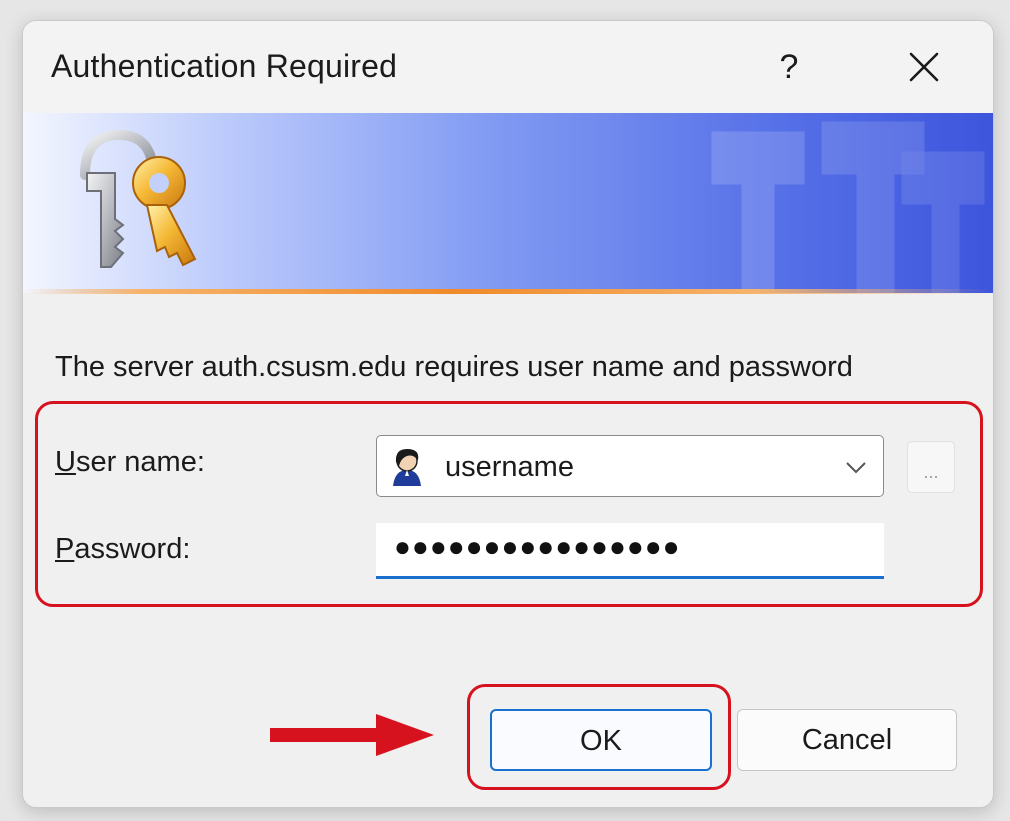  What do you see at coordinates (132, 549) in the screenshot?
I see `password-label-text: assword:` at bounding box center [132, 549].